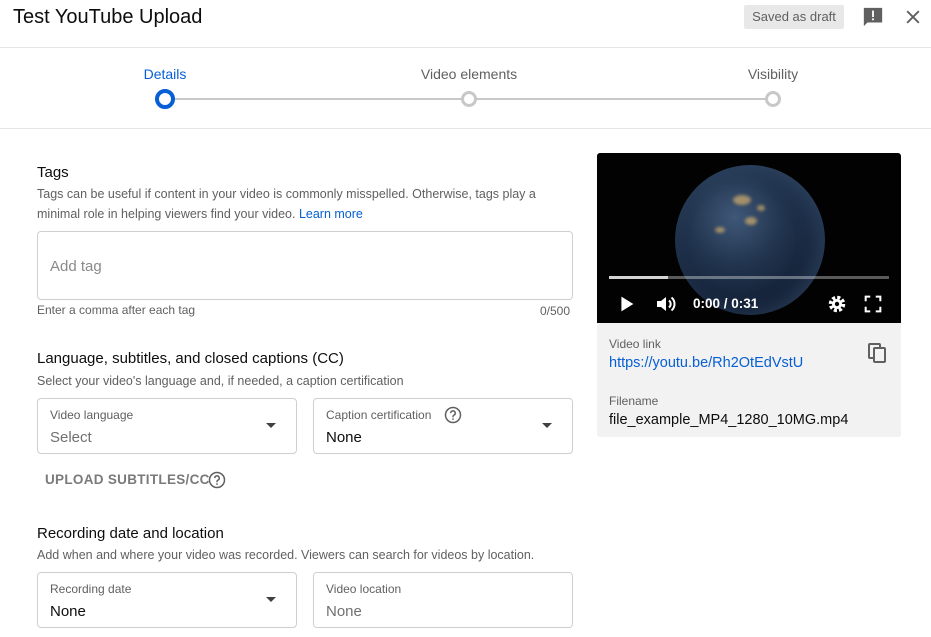  I want to click on recording-date-label: Recording date, so click(91, 589).